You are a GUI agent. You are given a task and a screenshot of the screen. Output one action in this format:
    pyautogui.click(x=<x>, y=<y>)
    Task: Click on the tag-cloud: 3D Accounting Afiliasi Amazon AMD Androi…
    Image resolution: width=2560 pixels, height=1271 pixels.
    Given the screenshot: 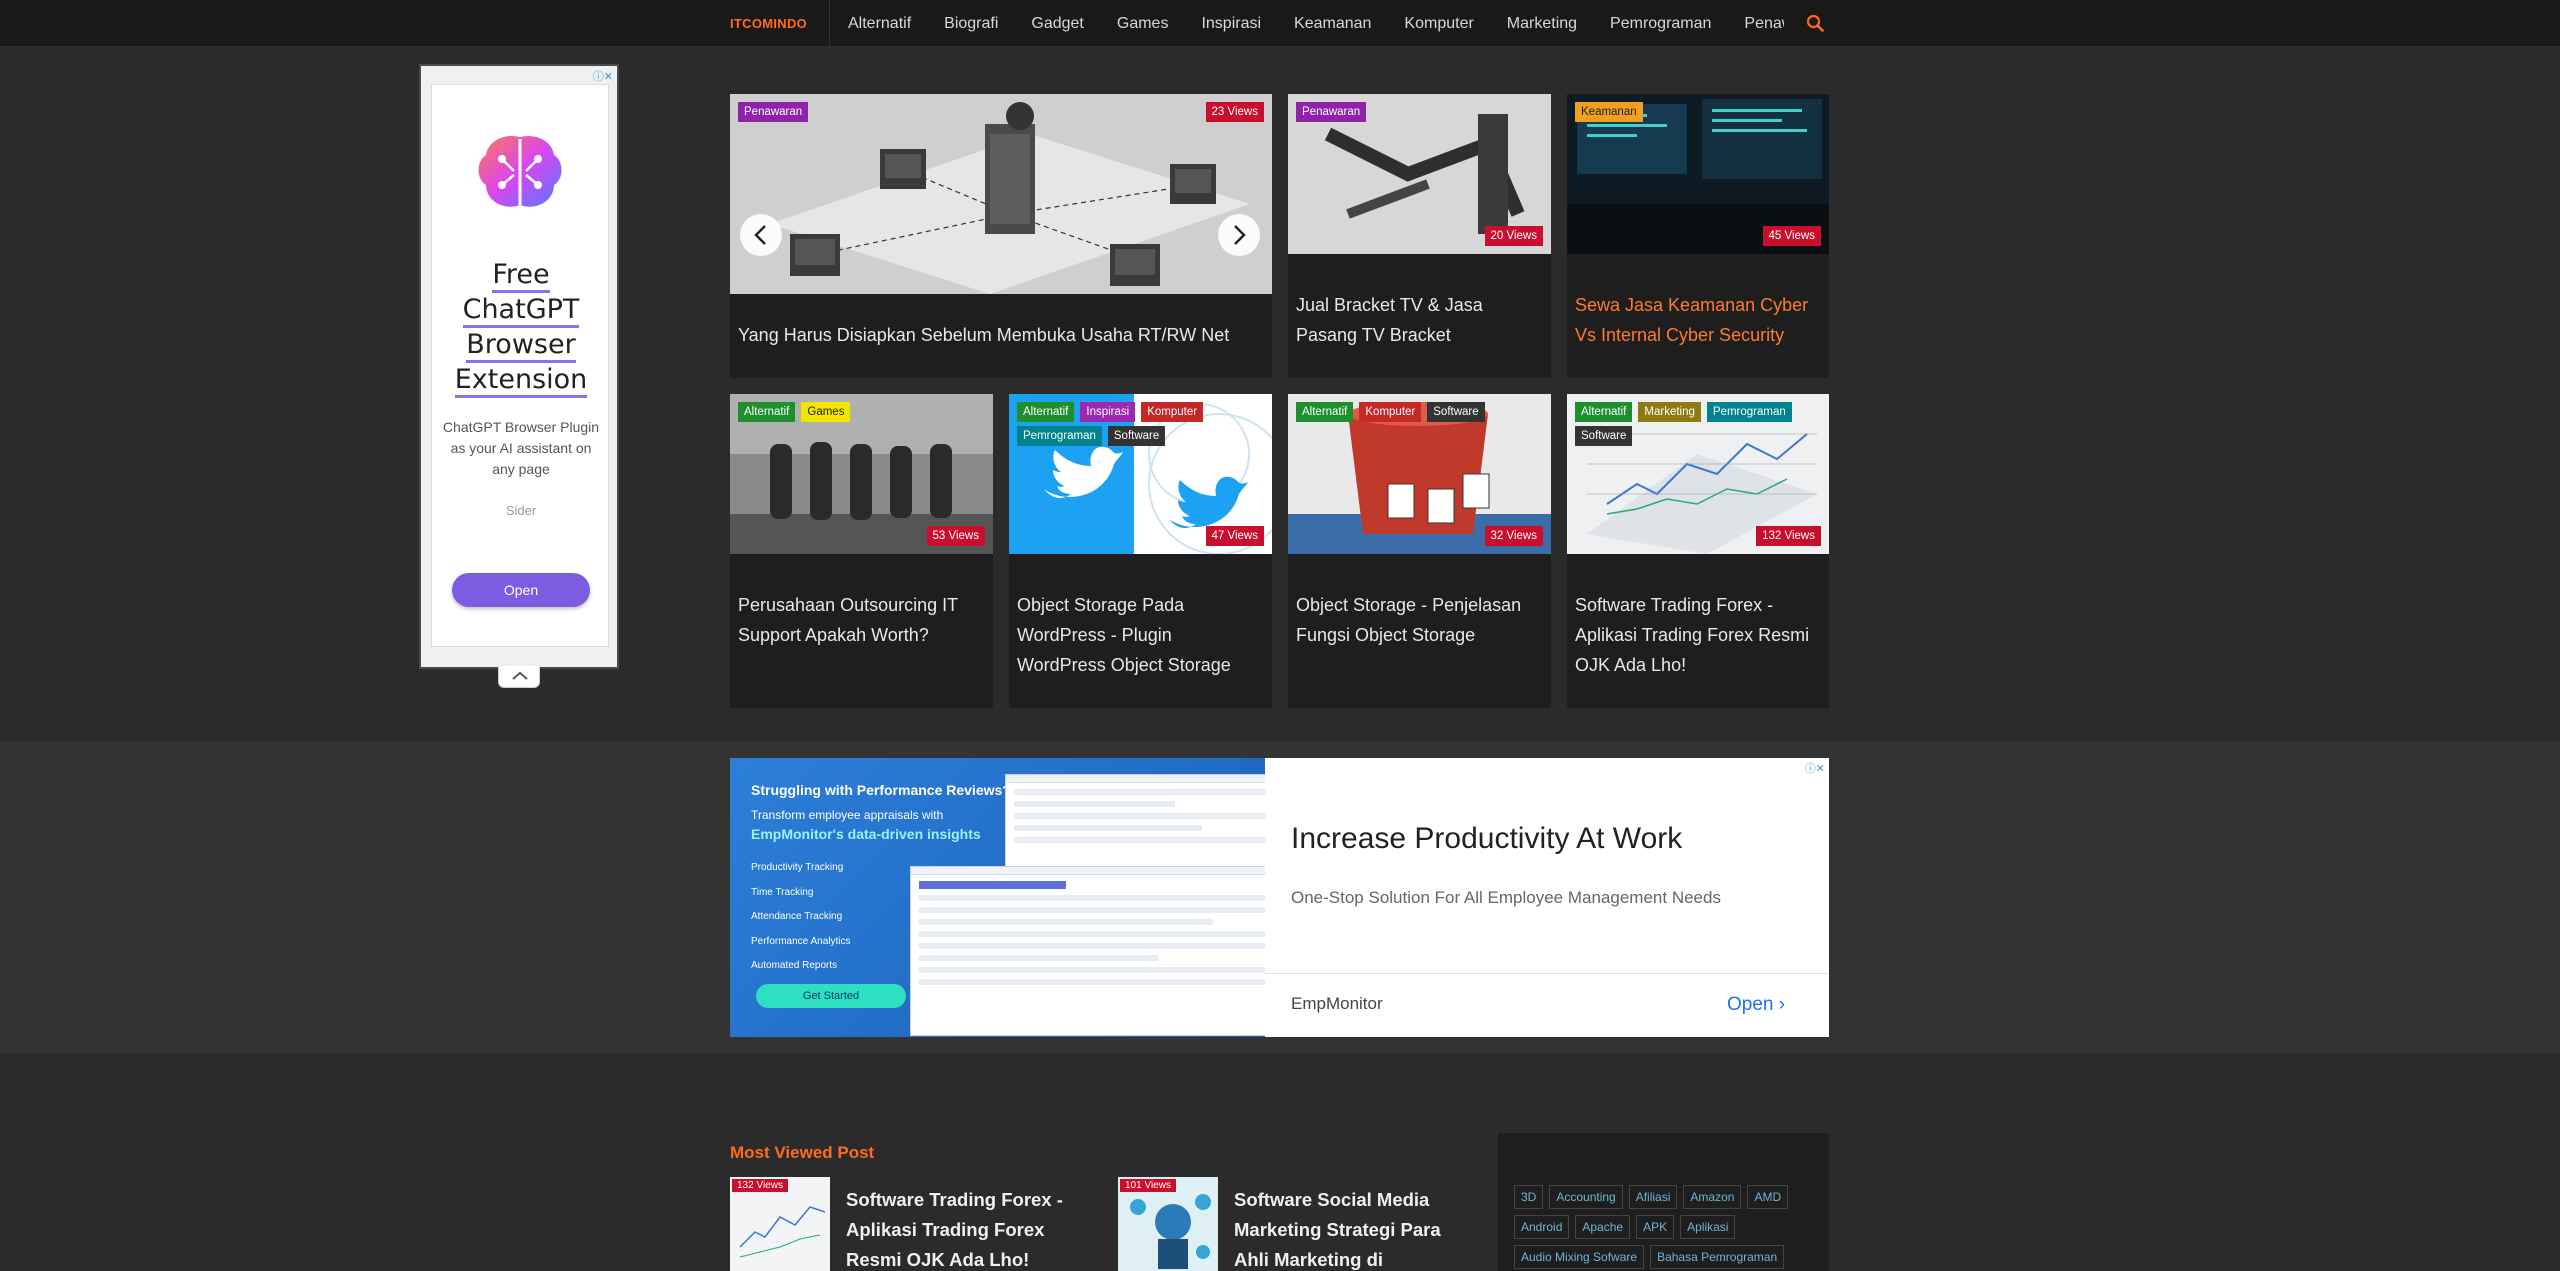 What is the action you would take?
    pyautogui.click(x=1664, y=1227)
    